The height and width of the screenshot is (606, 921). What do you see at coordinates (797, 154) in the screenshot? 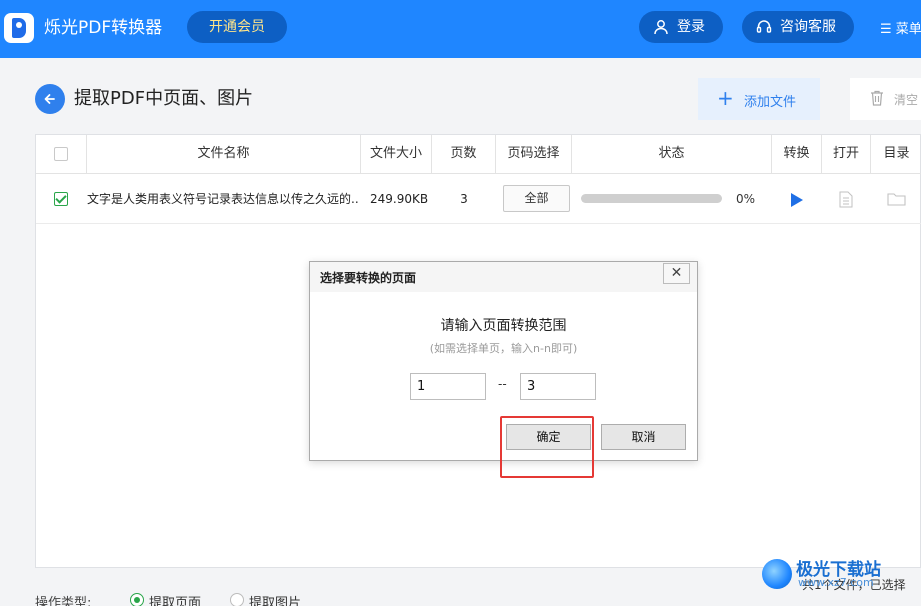
I see `header-convert: 转换` at bounding box center [797, 154].